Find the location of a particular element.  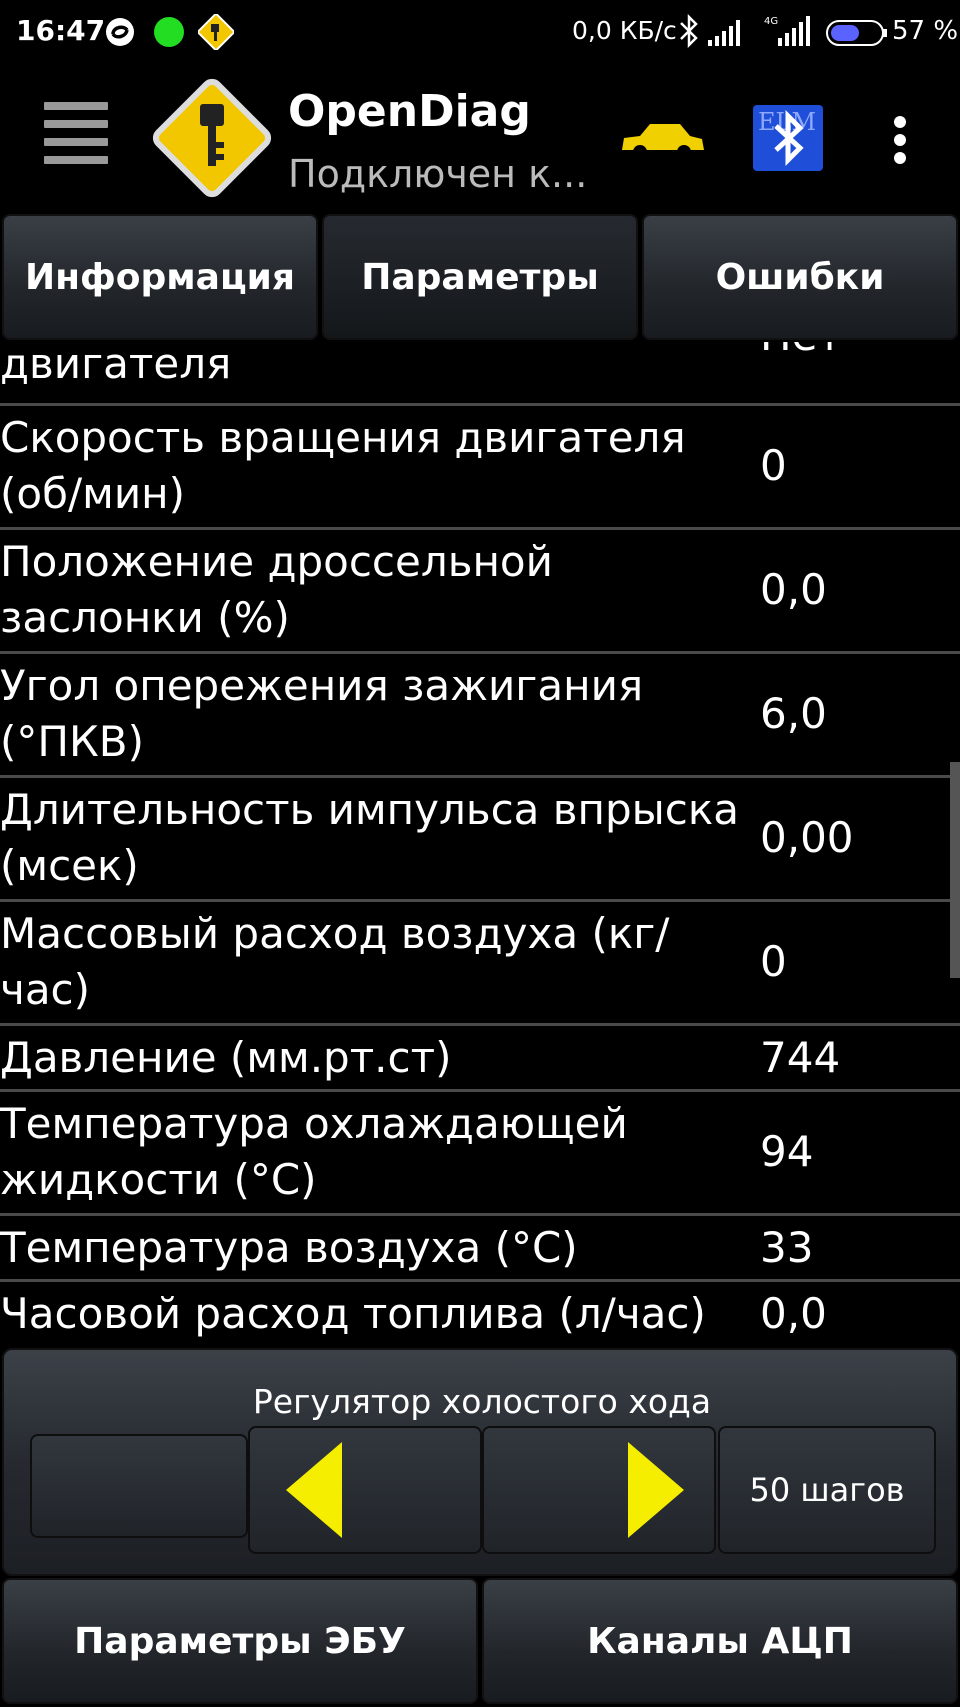

signal-4g-icon: 4G is located at coordinates (787, 31).